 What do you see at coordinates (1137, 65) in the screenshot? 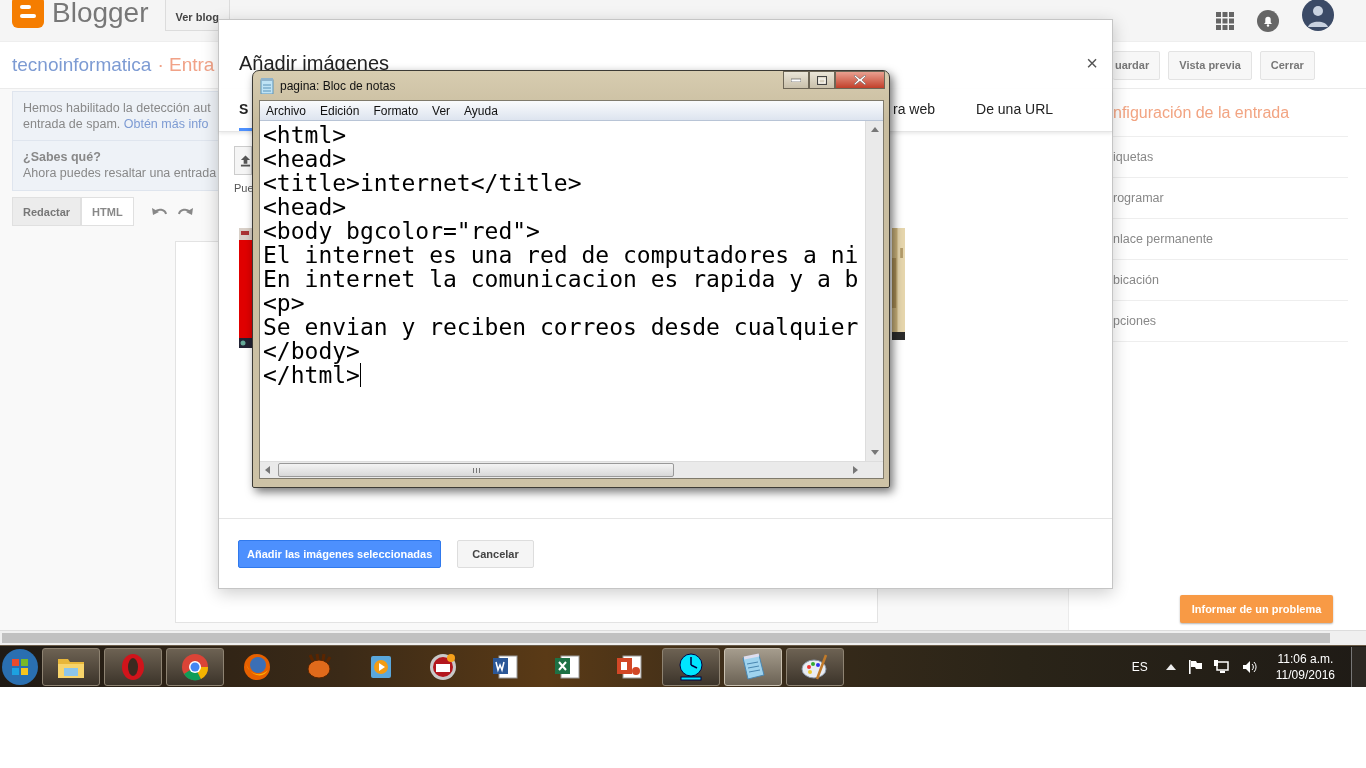
I see `action-button: uardar` at bounding box center [1137, 65].